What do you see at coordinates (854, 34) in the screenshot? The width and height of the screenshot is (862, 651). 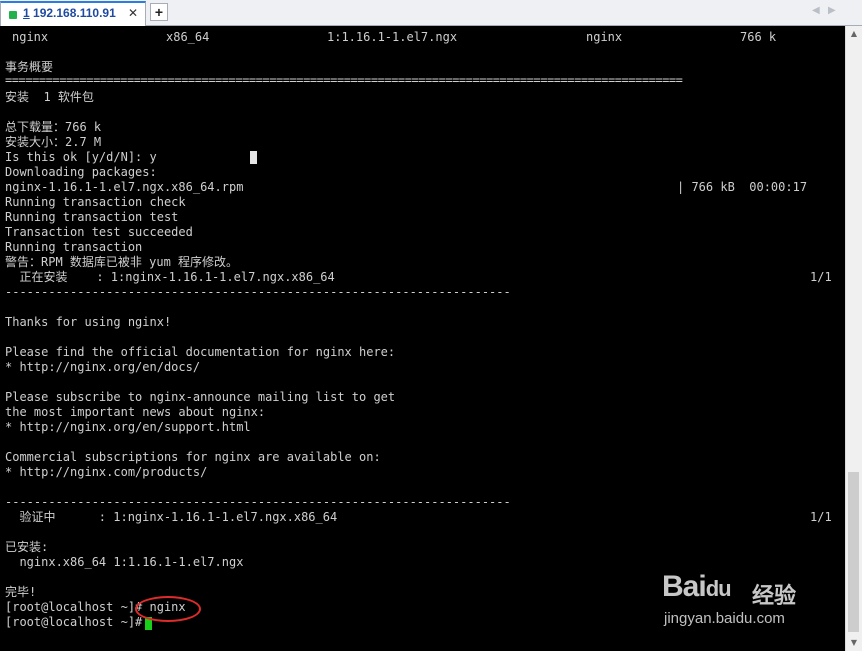 I see `scroll-up-icon: ▲` at bounding box center [854, 34].